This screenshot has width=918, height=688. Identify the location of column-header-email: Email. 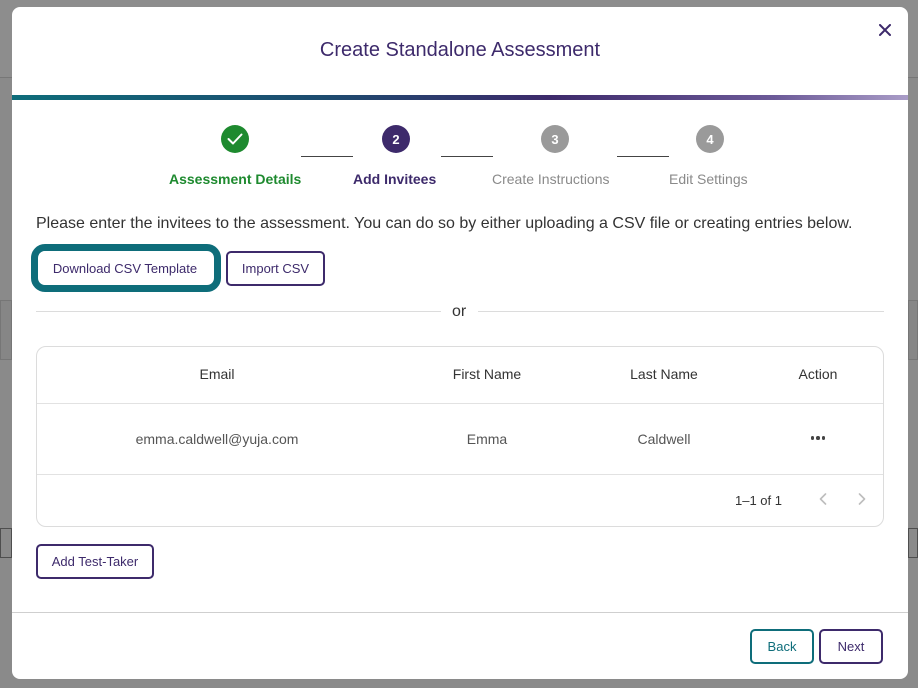
(217, 374).